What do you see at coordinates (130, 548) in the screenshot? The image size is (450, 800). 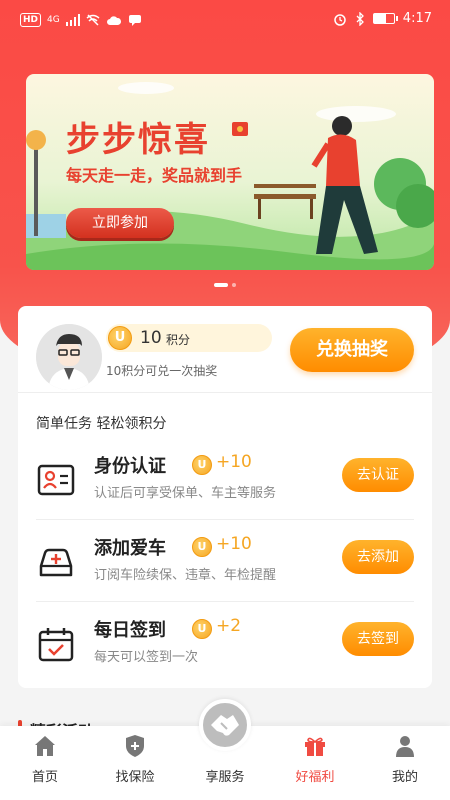 I see `task-title: 添加爱车` at bounding box center [130, 548].